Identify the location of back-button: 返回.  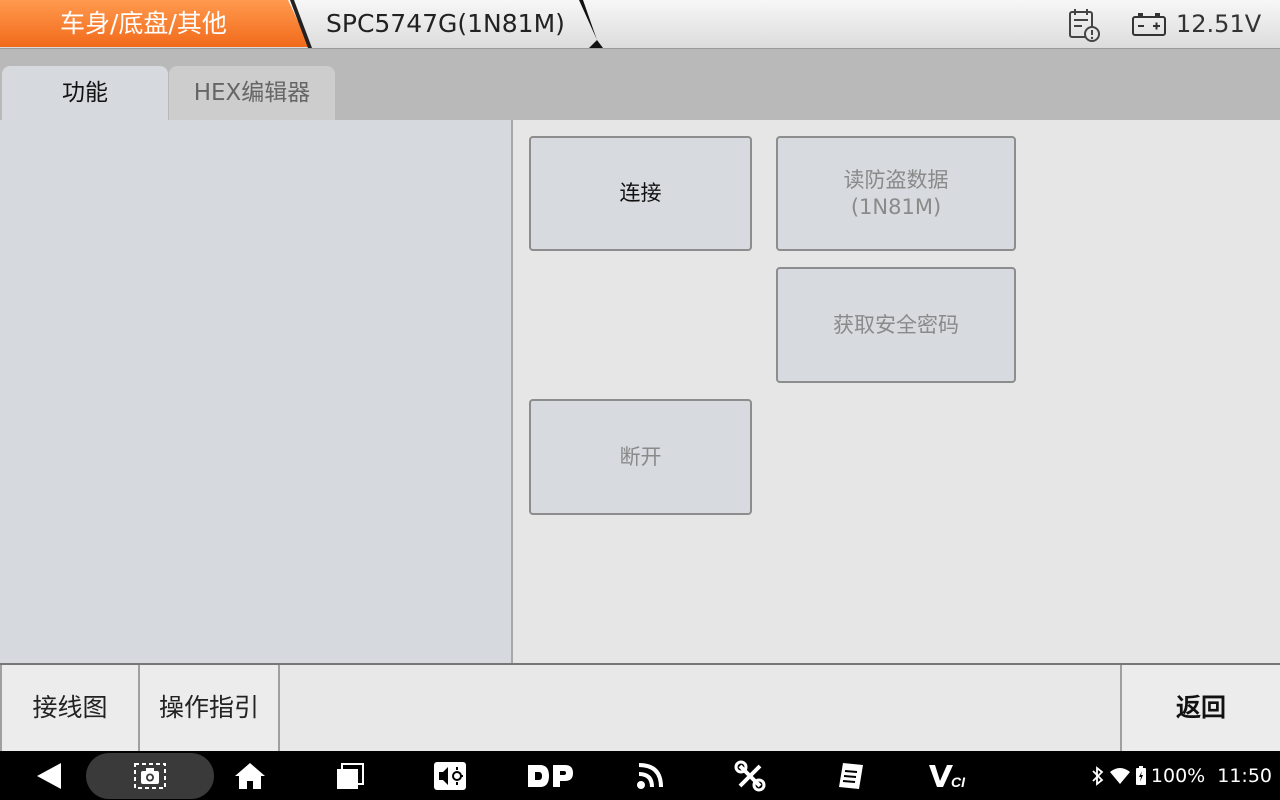
(1200, 708).